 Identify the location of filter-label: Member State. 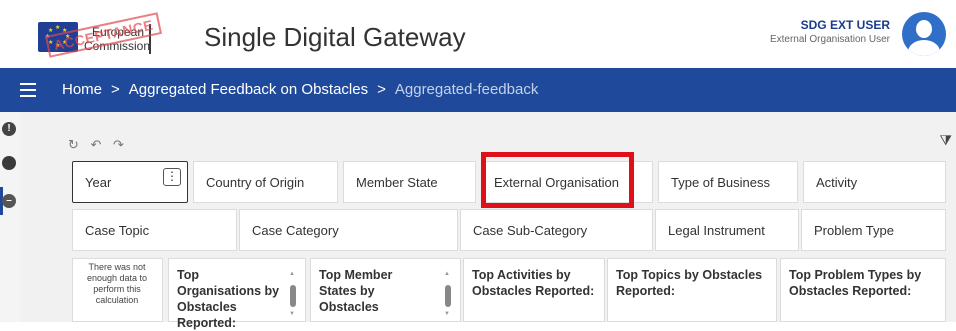
(397, 182).